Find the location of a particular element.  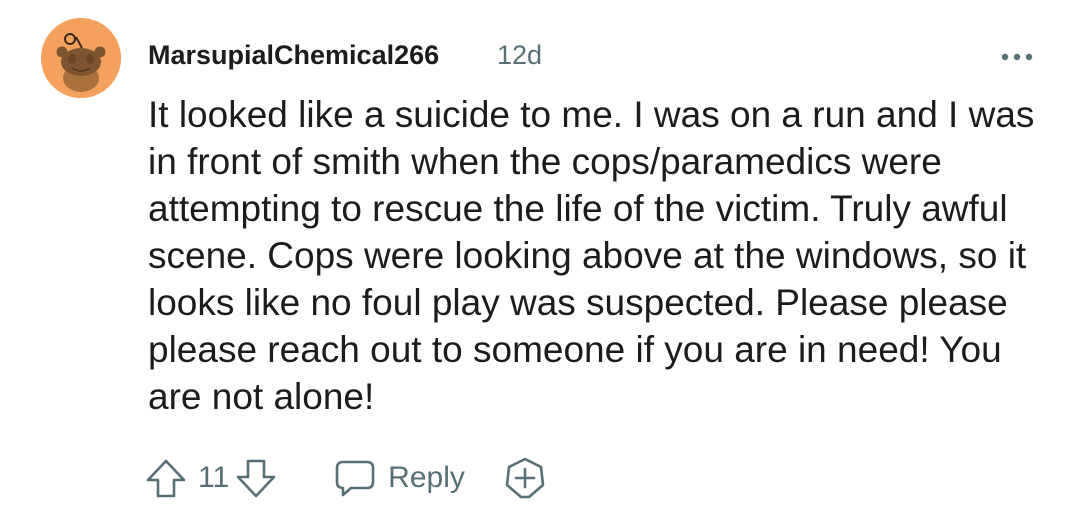

upvote-button is located at coordinates (166, 478).